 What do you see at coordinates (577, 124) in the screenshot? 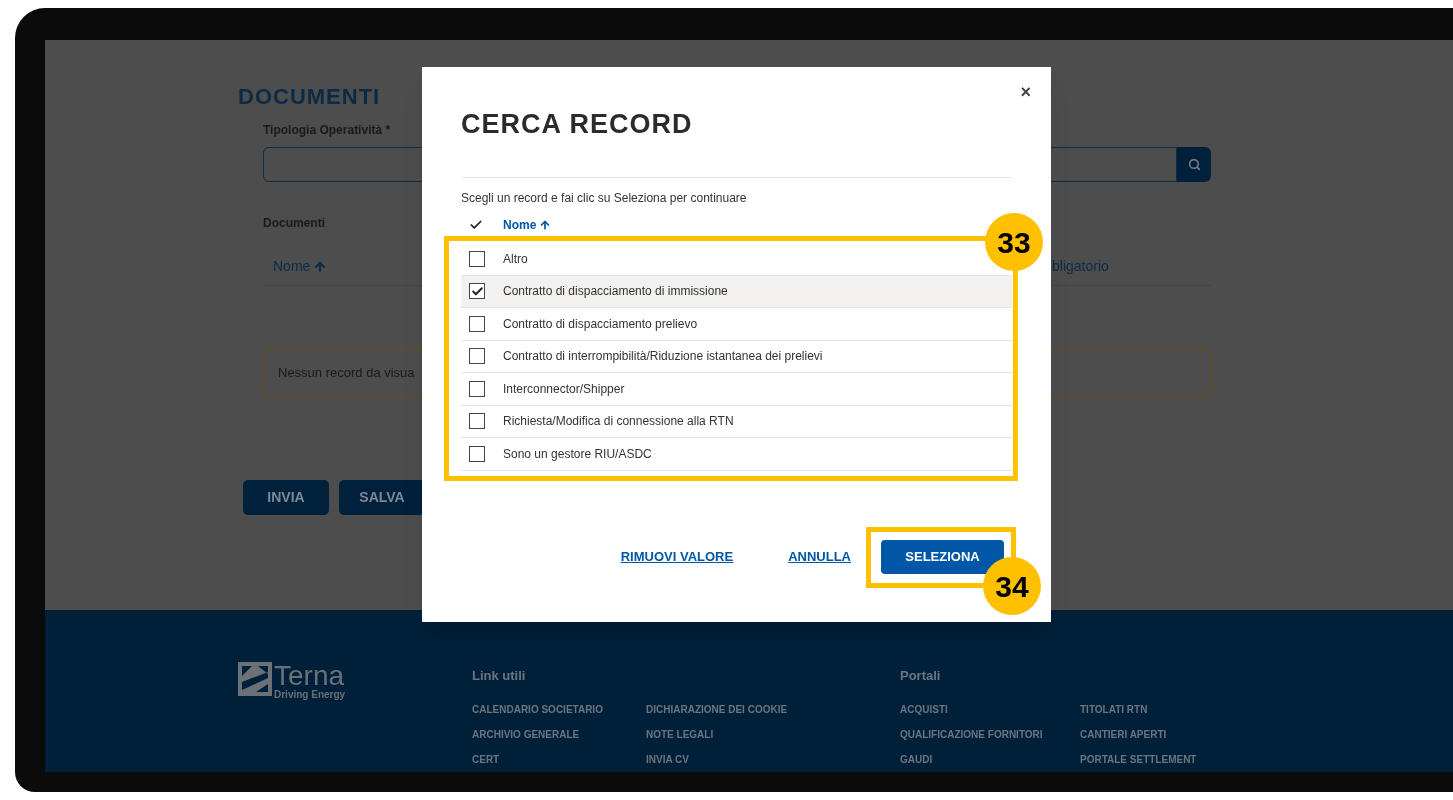
I see `modal-title: CERCA RECORD` at bounding box center [577, 124].